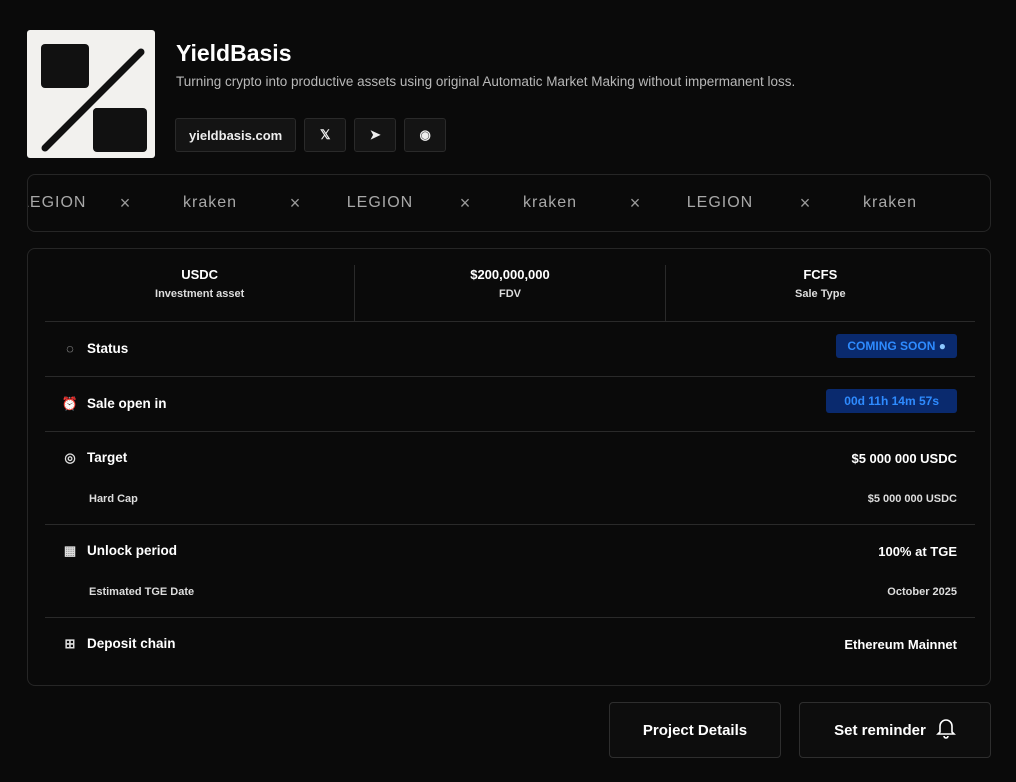 This screenshot has width=1016, height=782. What do you see at coordinates (70, 348) in the screenshot?
I see `dashed-circle-icon: ◌` at bounding box center [70, 348].